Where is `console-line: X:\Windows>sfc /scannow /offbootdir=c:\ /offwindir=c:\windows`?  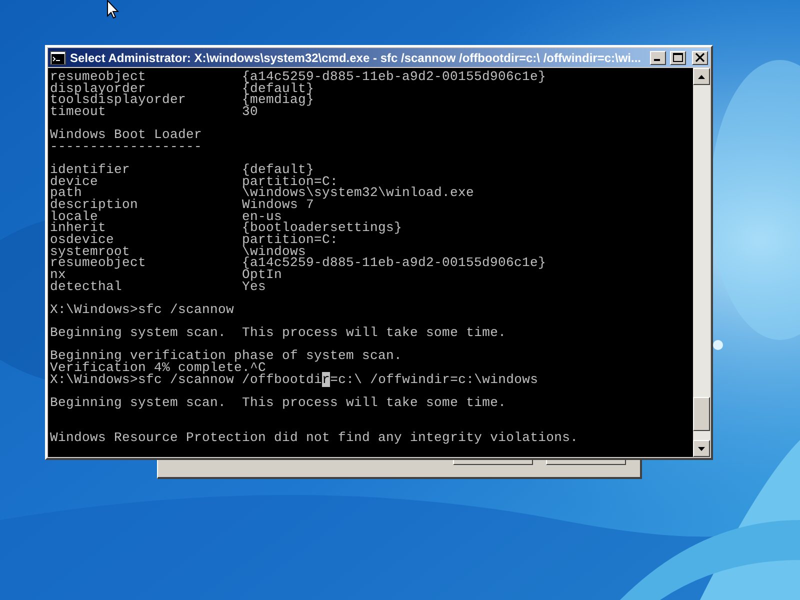
console-line: X:\Windows>sfc /scannow /offbootdir=c:\ /offwindir=c:\windows is located at coordinates (294, 380).